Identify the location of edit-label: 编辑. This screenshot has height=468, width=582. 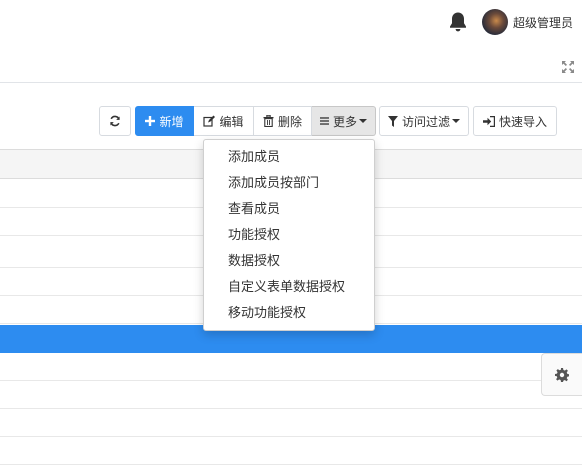
(231, 121).